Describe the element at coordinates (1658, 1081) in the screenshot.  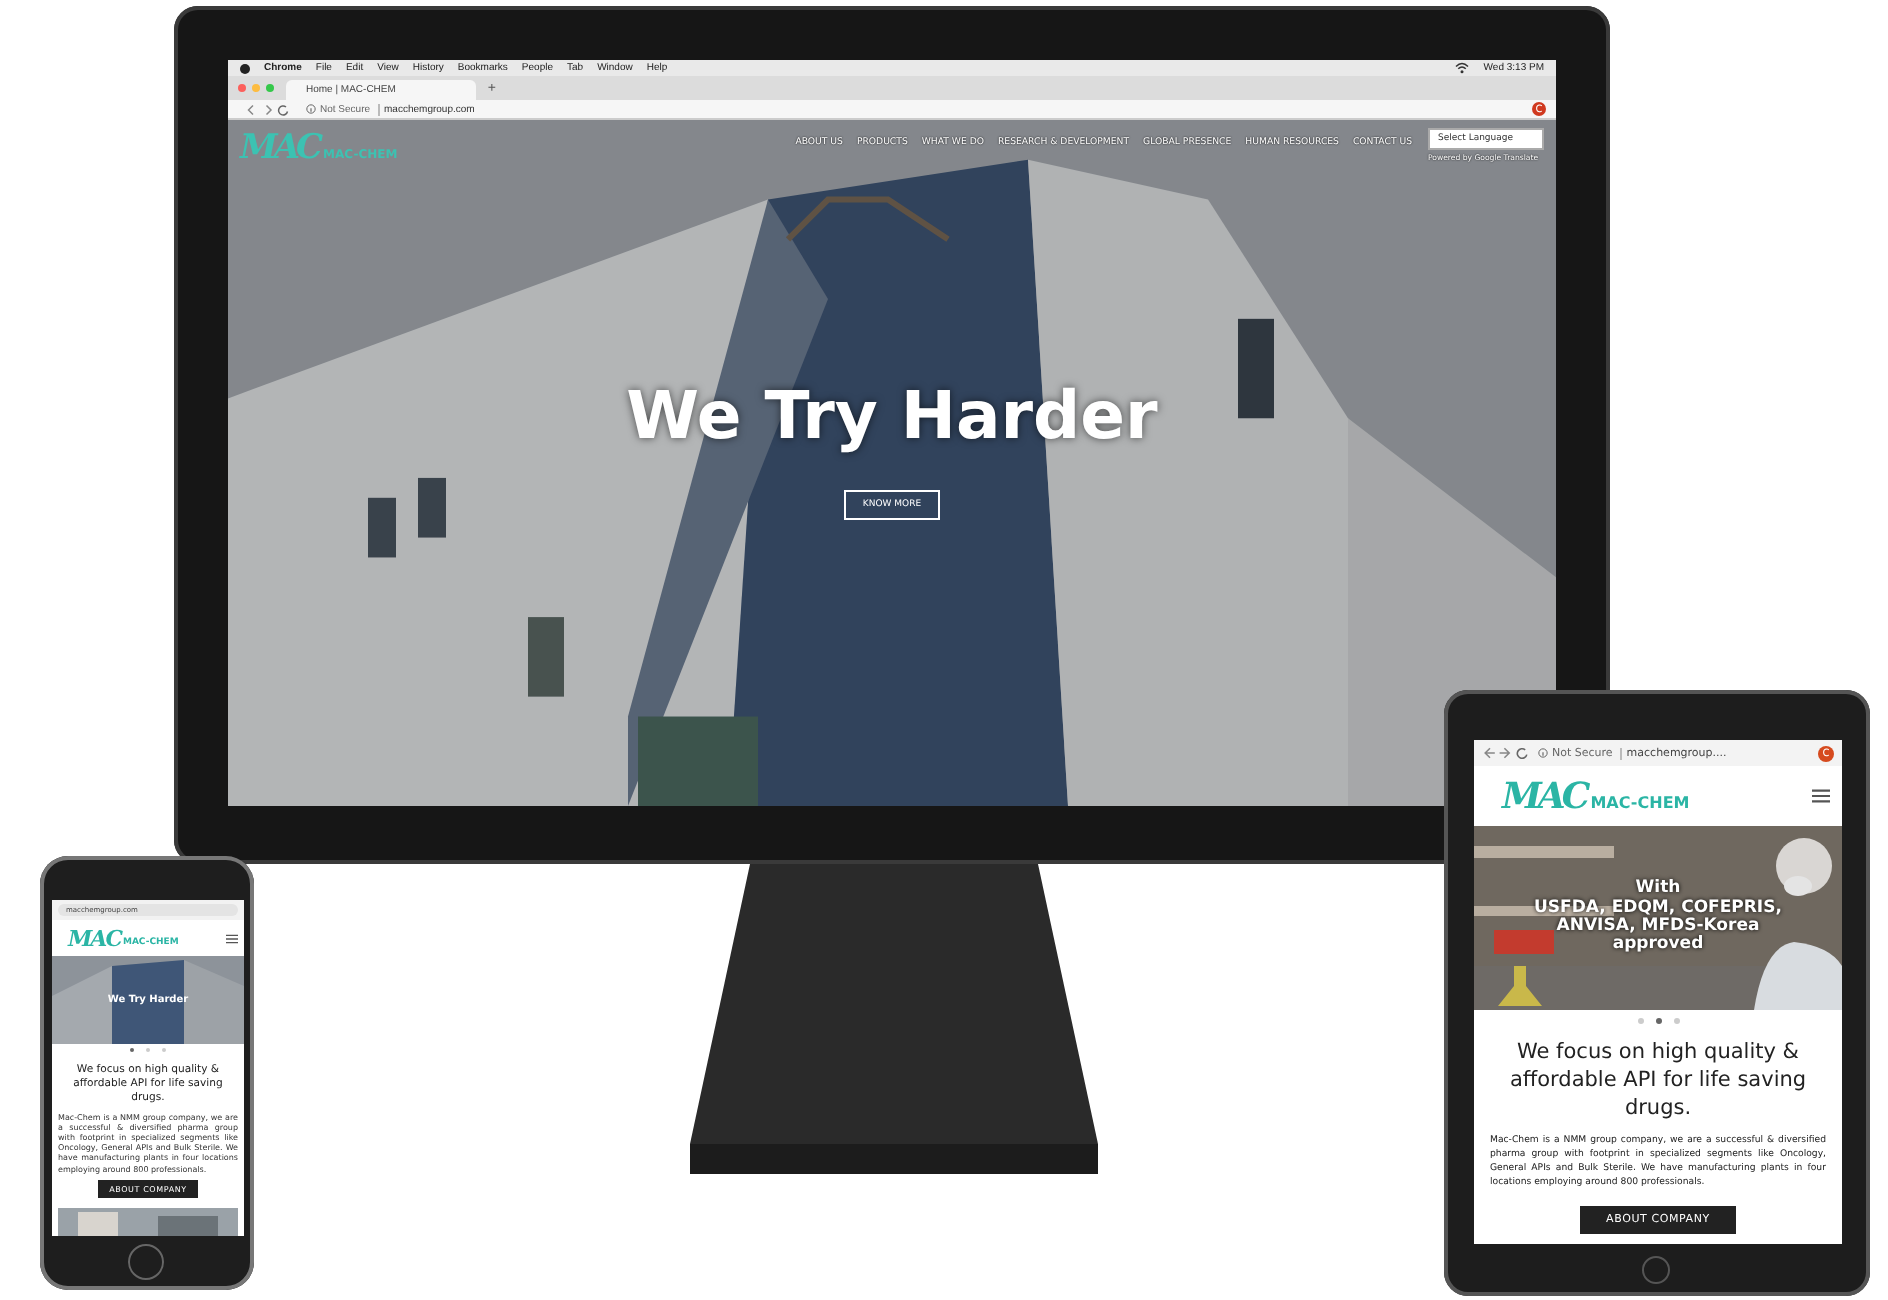
I see `headline: We focus on high quality & affordable API for life saving drugs.` at that location.